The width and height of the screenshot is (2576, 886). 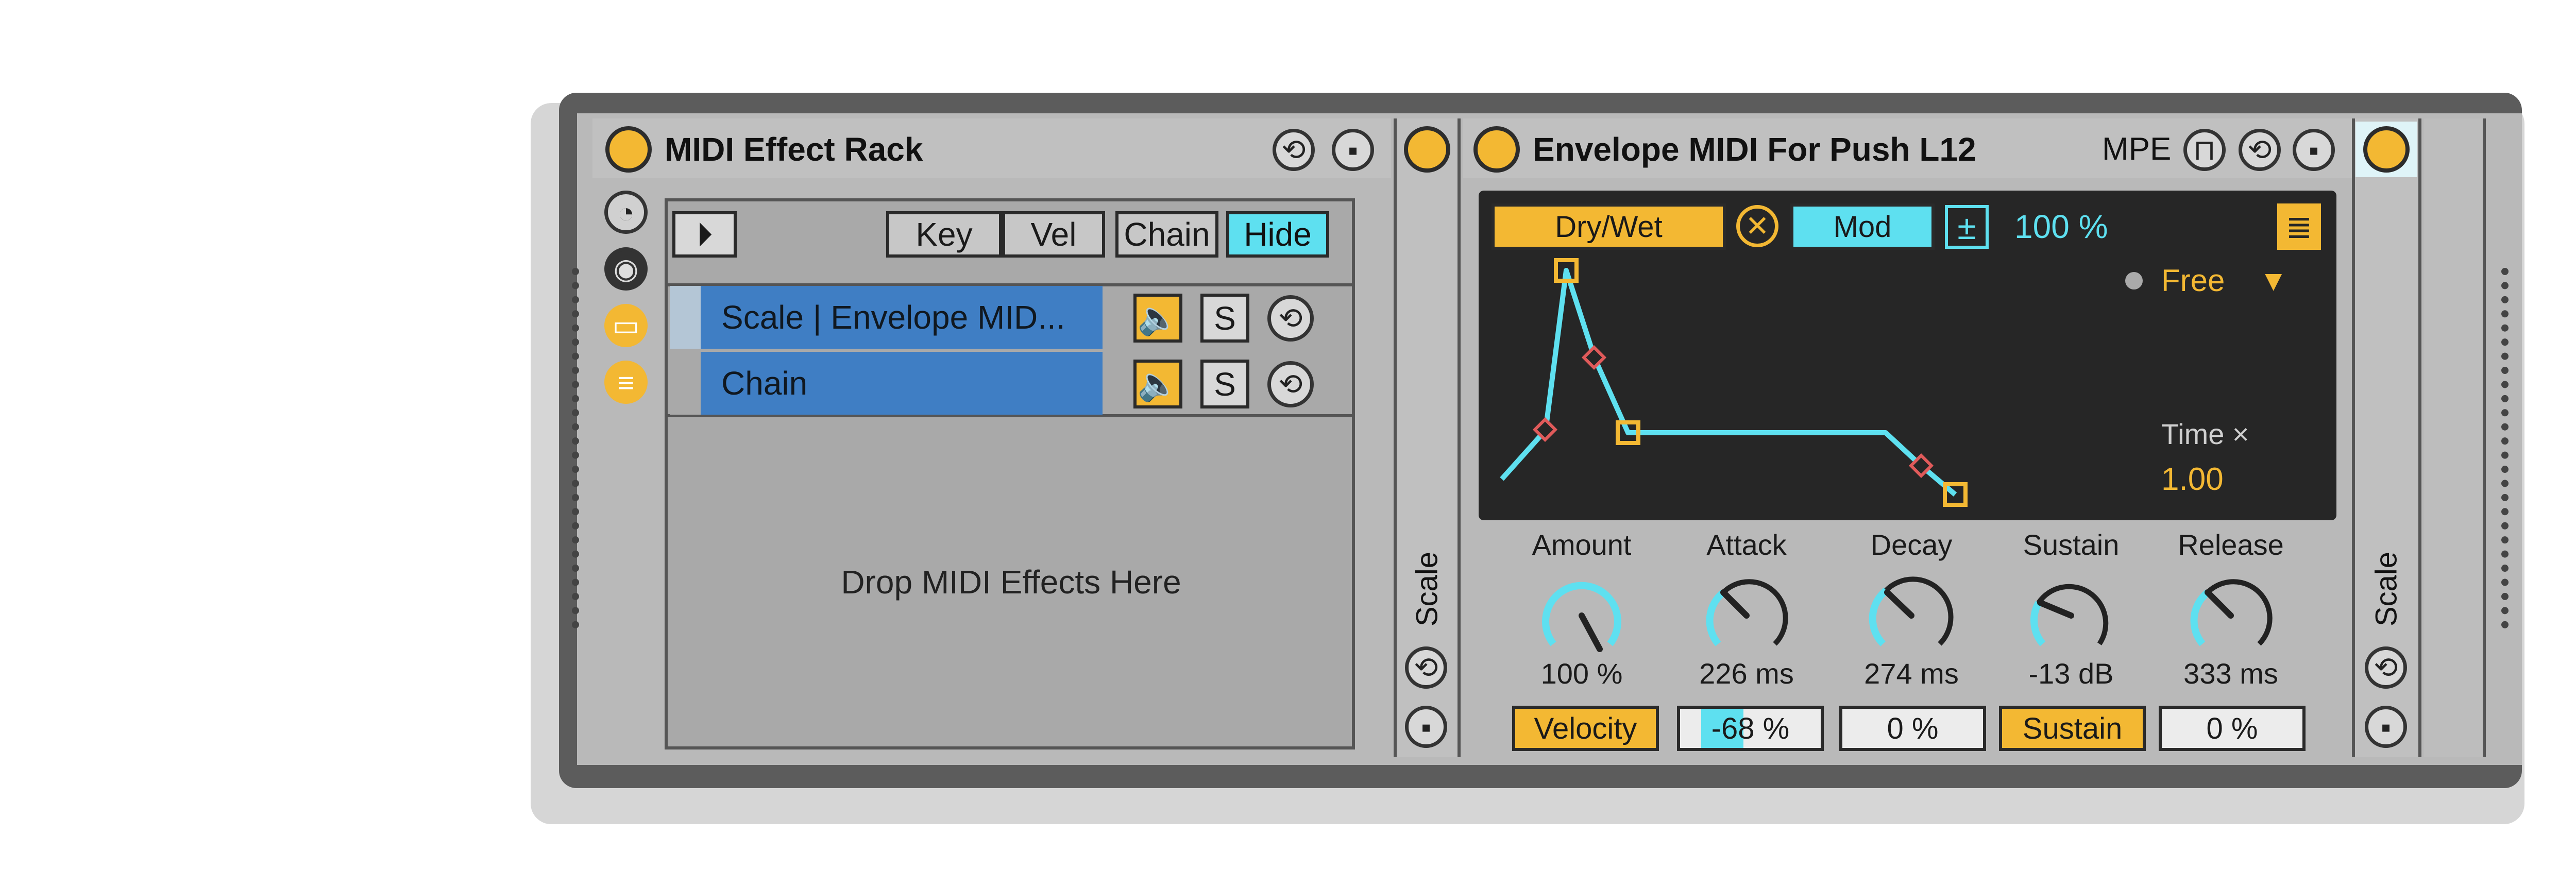 What do you see at coordinates (1581, 615) in the screenshot?
I see `amount-knob` at bounding box center [1581, 615].